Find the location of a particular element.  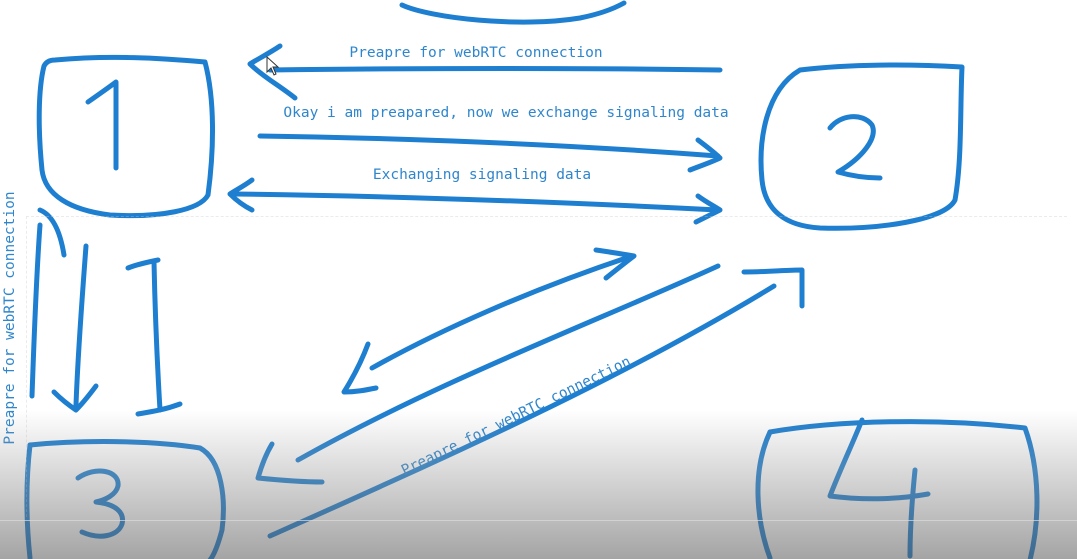

partial-shape-top is located at coordinates (513, 12).